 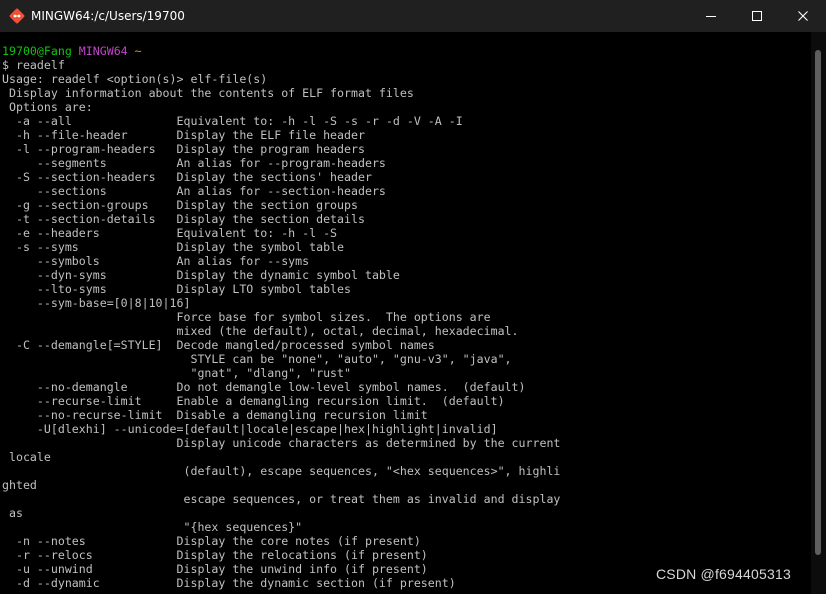 What do you see at coordinates (33, 65) in the screenshot?
I see `command-line: $ readelf` at bounding box center [33, 65].